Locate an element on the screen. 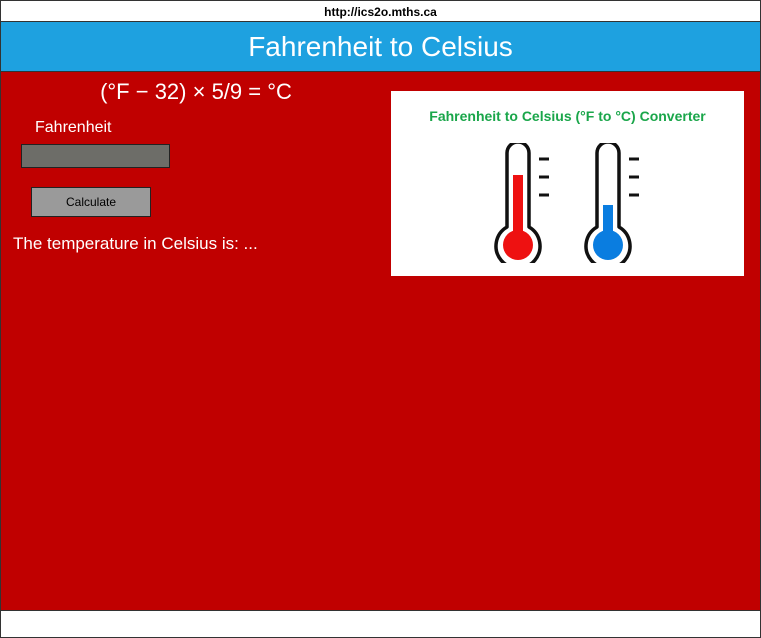 This screenshot has width=761, height=638. page-header: Fahrenheit to Celsius is located at coordinates (380, 47).